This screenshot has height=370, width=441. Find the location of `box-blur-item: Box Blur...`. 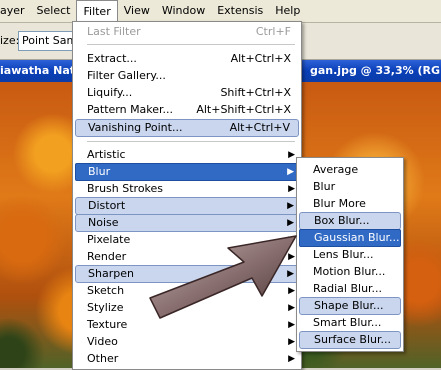

box-blur-item: Box Blur... is located at coordinates (350, 221).